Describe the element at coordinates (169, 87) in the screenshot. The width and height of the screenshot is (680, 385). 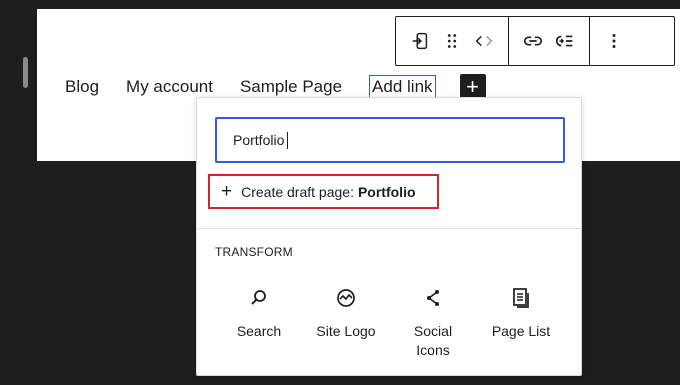
I see `nav-item-my-account: My account` at that location.